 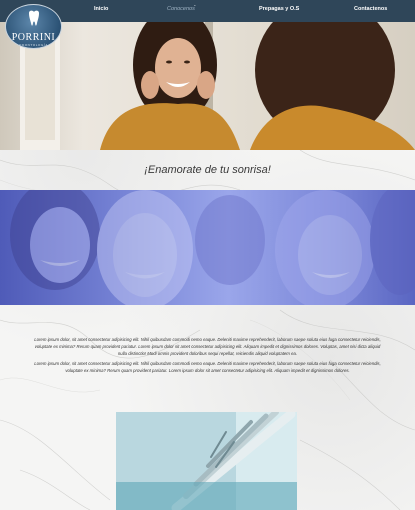 What do you see at coordinates (207, 170) in the screenshot?
I see `tagline: ¡Enamorate de tu sonrisa!` at bounding box center [207, 170].